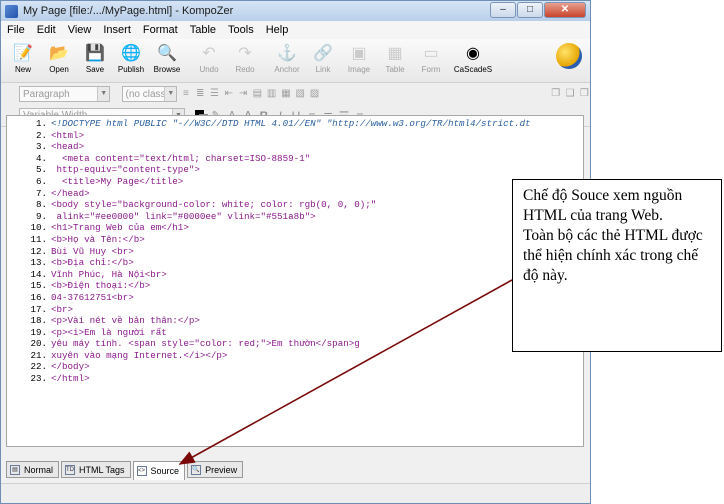 The image size is (724, 504). I want to click on code-line: 14. Vĩnh Phúc, Hà Nội<br>, so click(295, 275).